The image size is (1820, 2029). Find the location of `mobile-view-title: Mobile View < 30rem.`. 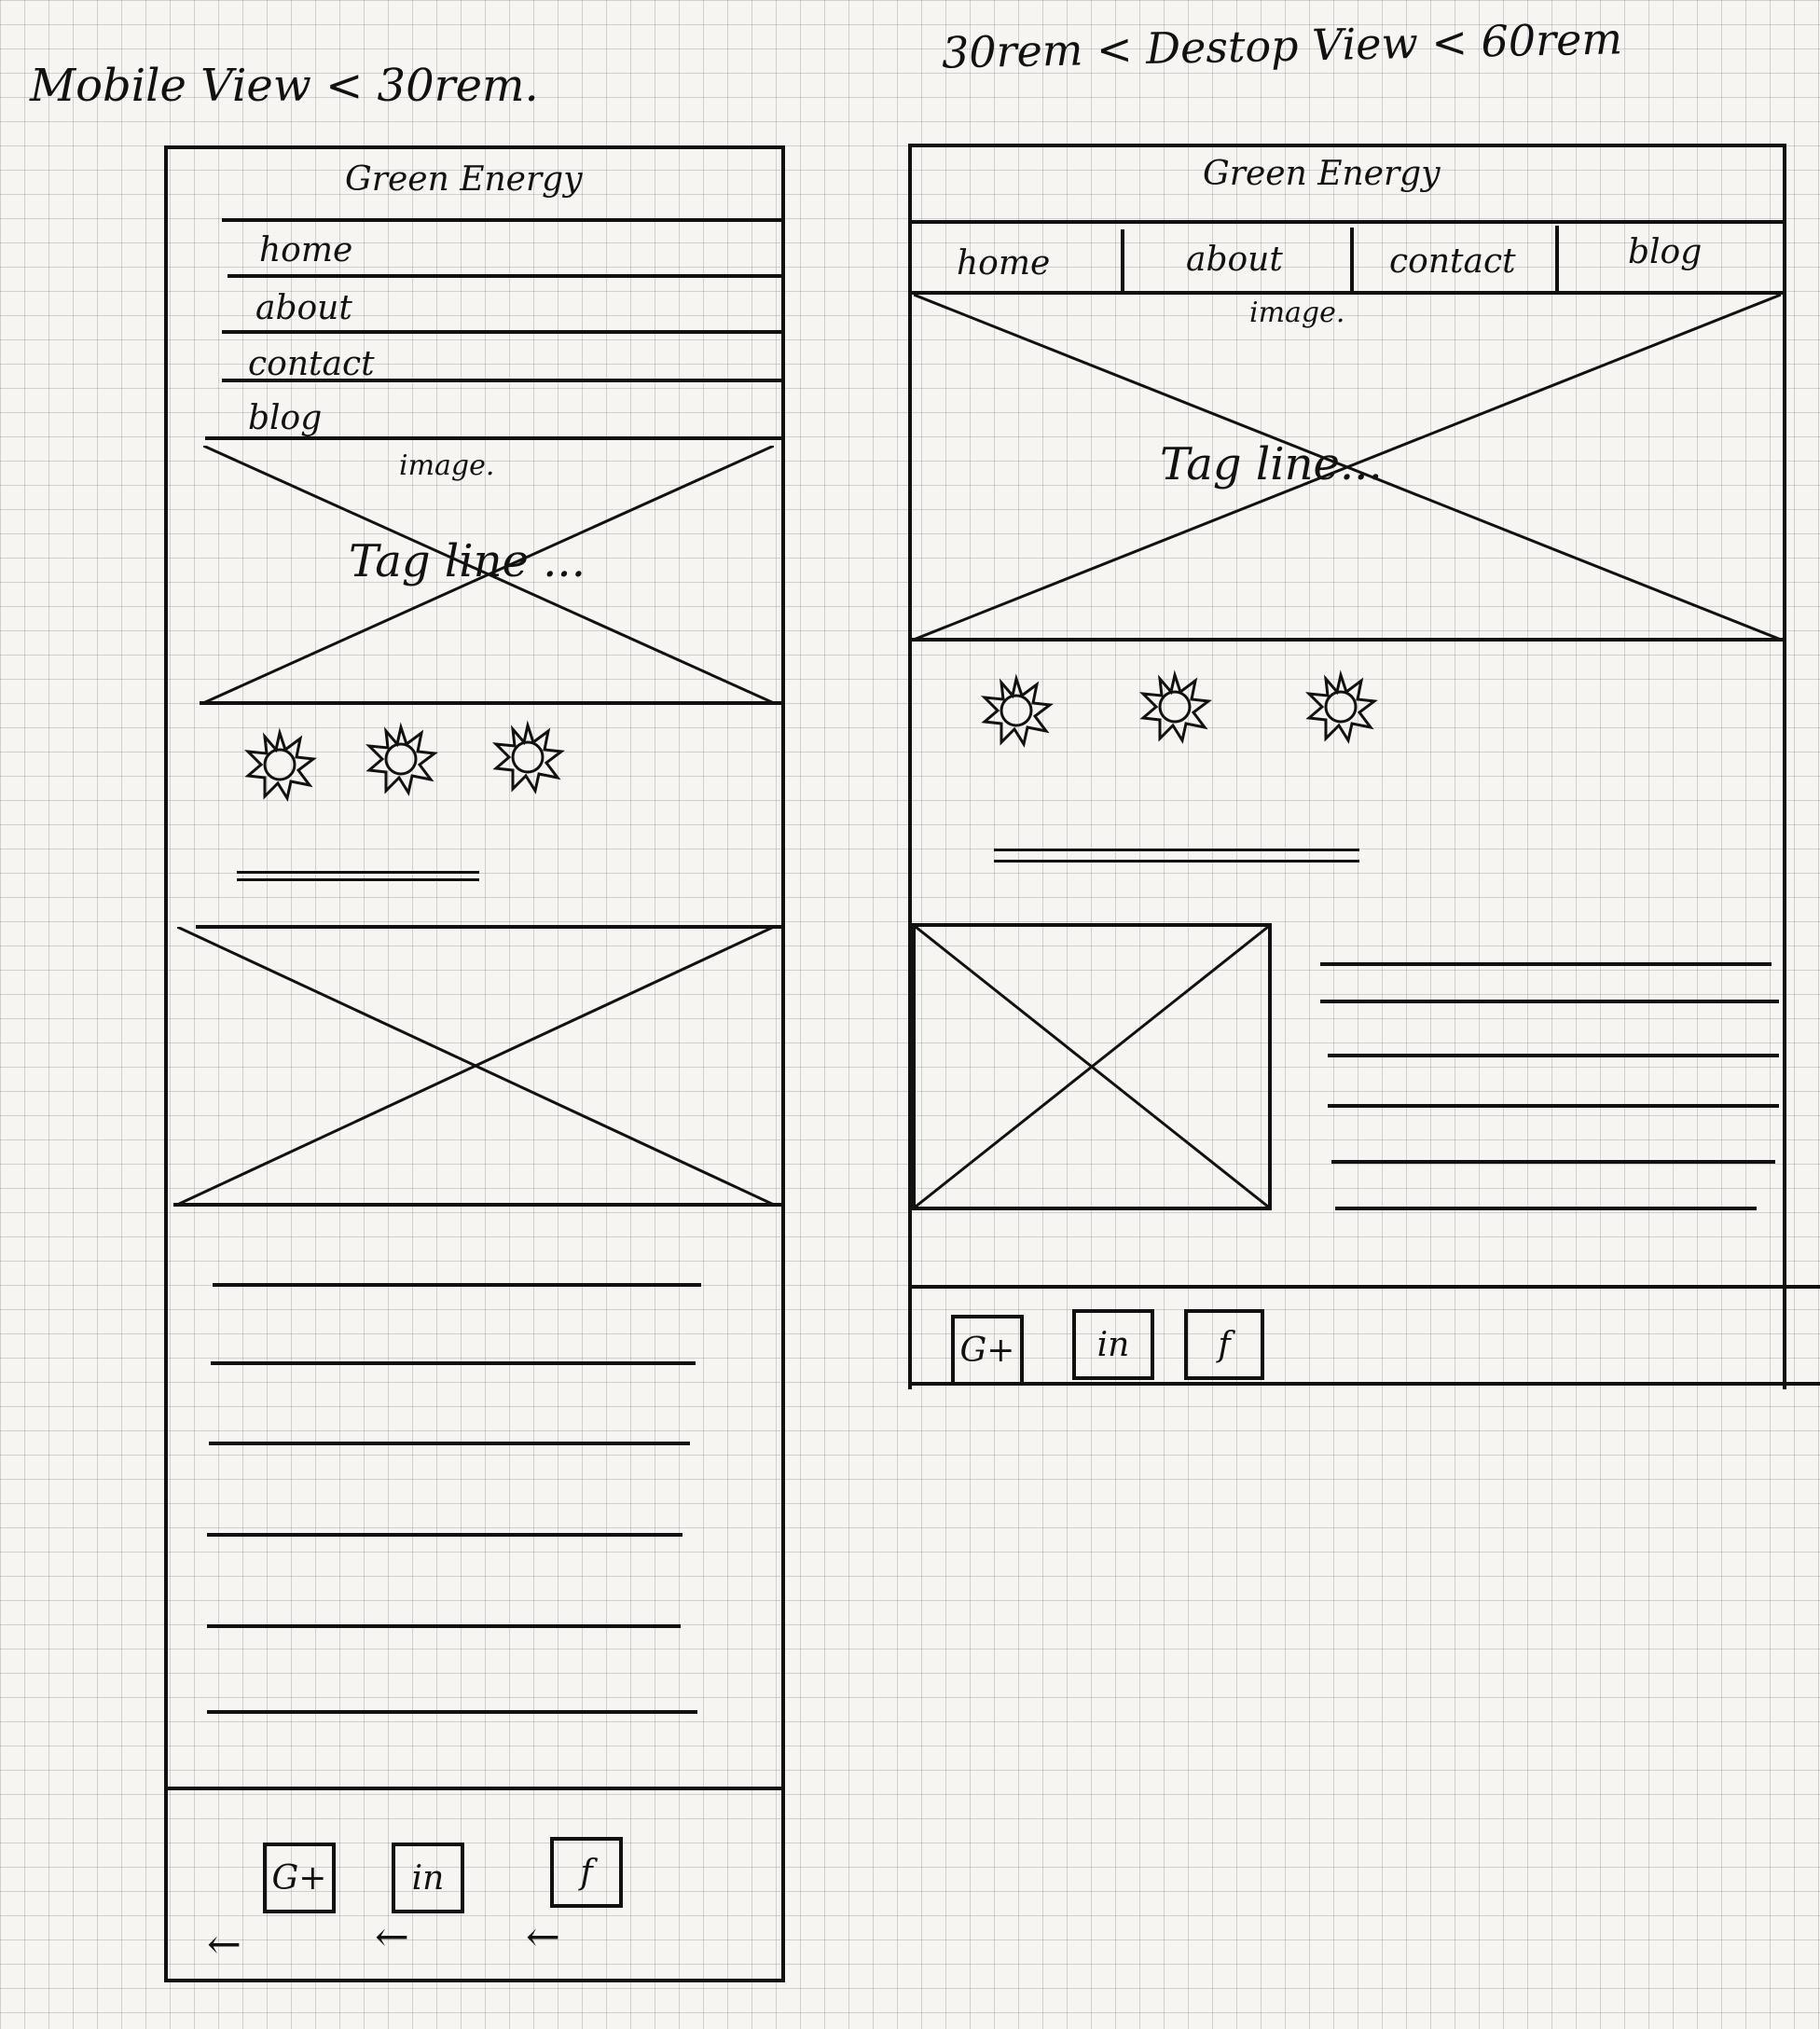

mobile-view-title: Mobile View < 30rem. is located at coordinates (284, 86).